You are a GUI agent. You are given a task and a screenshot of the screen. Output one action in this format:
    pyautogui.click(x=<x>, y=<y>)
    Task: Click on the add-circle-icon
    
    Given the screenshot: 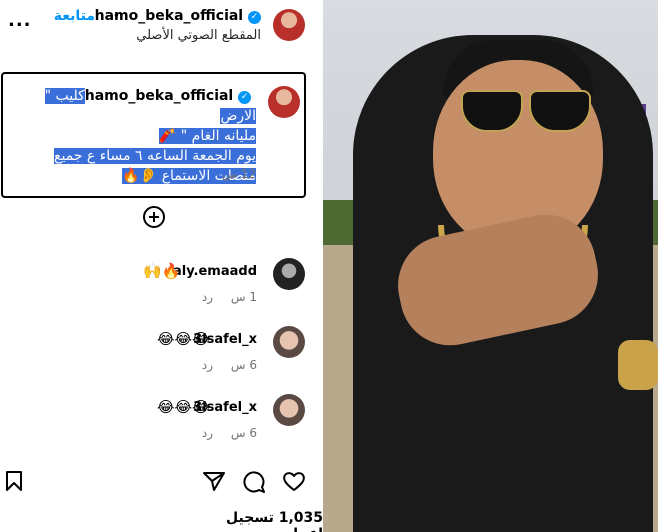 What is the action you would take?
    pyautogui.click(x=154, y=217)
    